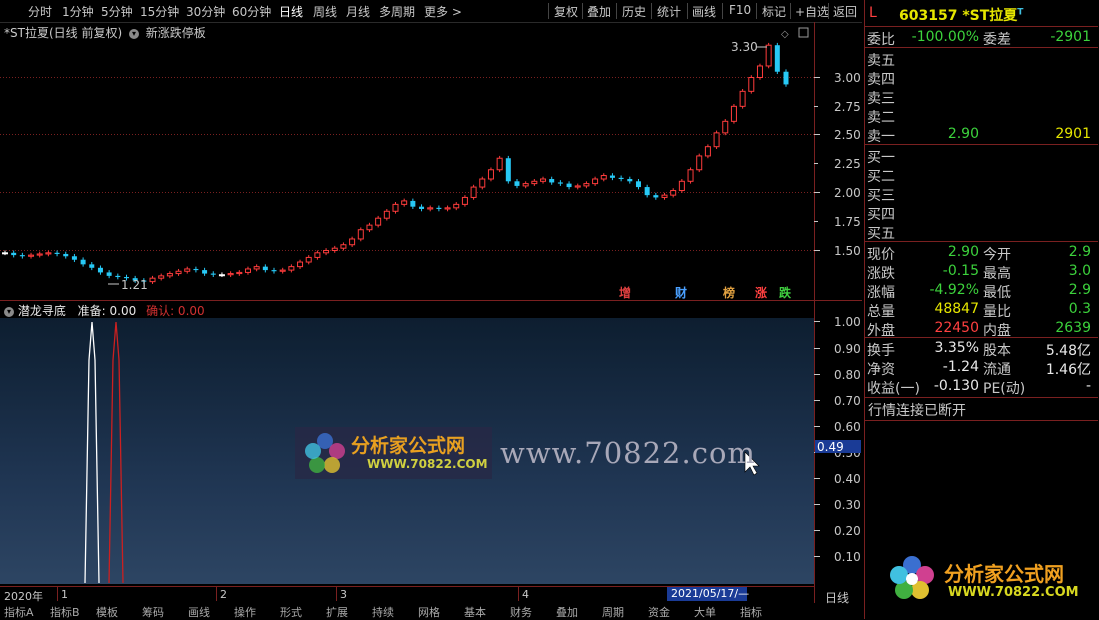 Image resolution: width=1099 pixels, height=620 pixels. I want to click on indicator-tab: 叠加, so click(567, 612).